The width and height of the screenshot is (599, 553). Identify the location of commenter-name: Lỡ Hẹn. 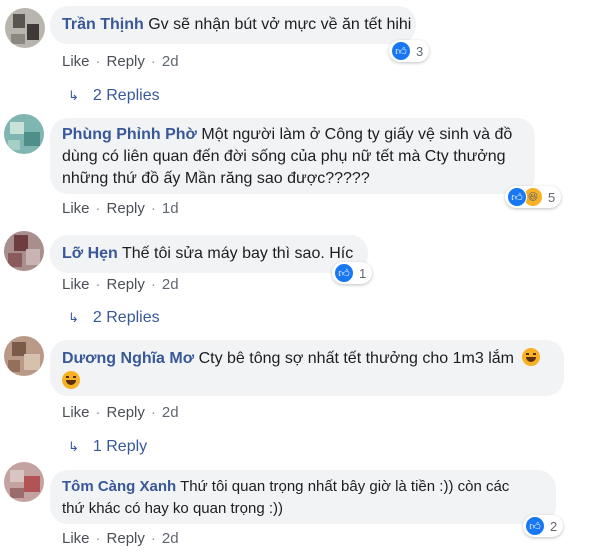
(90, 253).